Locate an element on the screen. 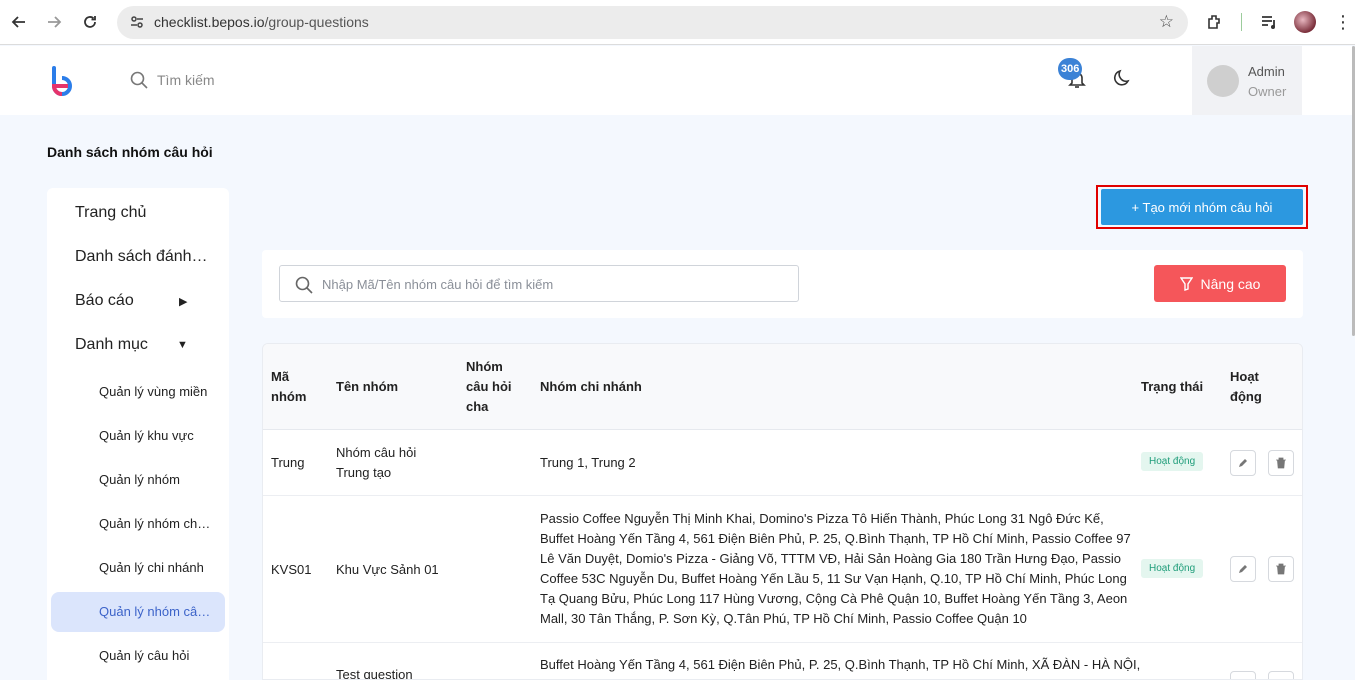 This screenshot has height=680, width=1355. sidebar-subitem-areas: Quản lý khu vực is located at coordinates (138, 436).